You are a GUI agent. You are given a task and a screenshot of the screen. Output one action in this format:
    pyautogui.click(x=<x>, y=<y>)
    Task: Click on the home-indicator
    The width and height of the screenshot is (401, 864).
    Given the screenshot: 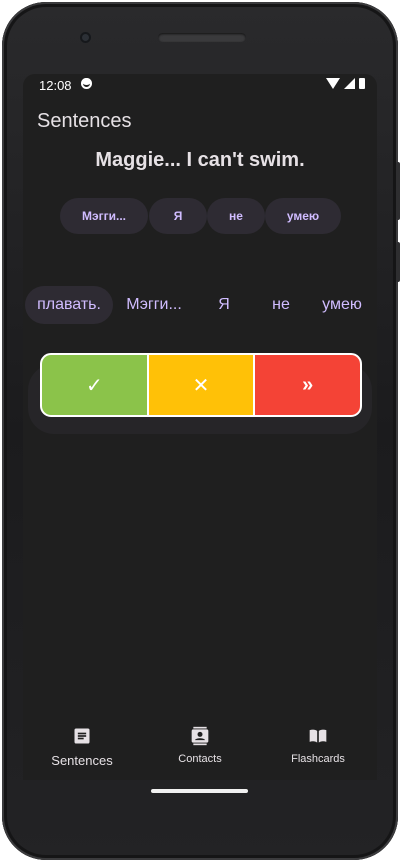 What is the action you would take?
    pyautogui.click(x=199, y=791)
    